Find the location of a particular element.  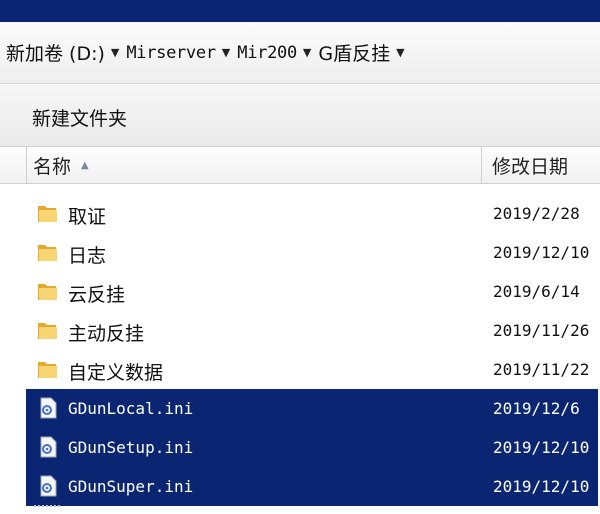

address-bar: 新加卷 (D:) ▼ Mirserver ▼ Mir200 ▼ G盾反挂 ▼ is located at coordinates (300, 53).